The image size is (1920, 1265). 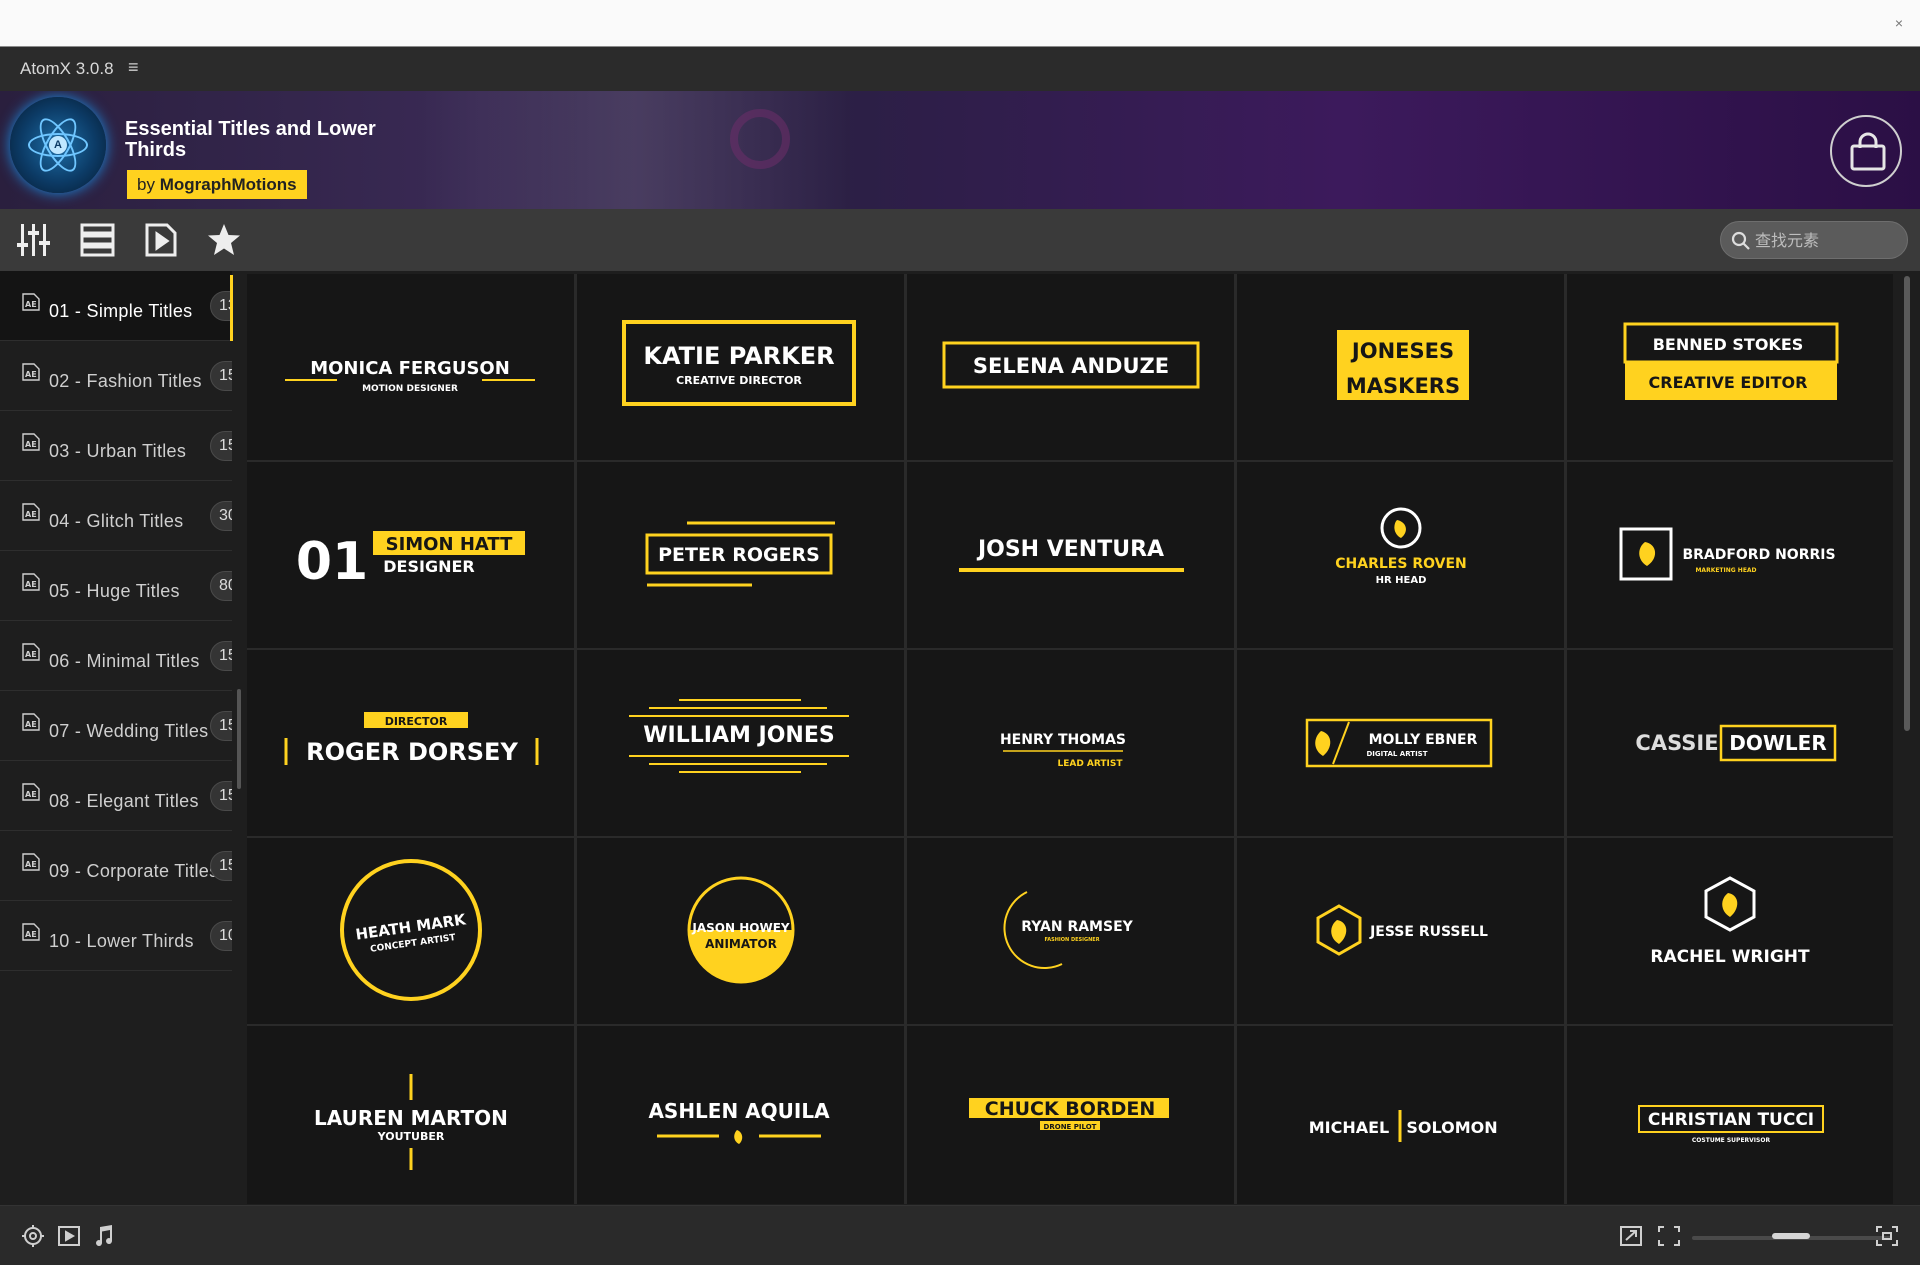 I want to click on preset-tile-joneses-maskers: JONESES MASKERS, so click(x=1400, y=367).